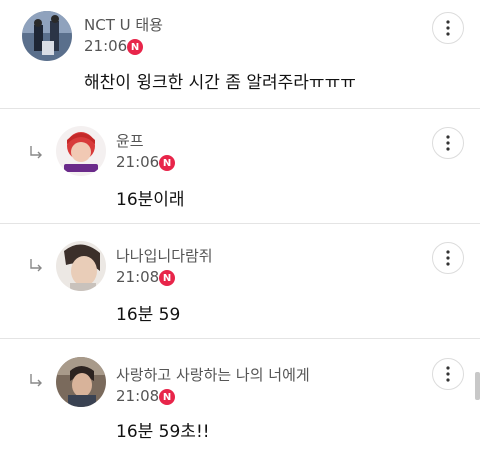  What do you see at coordinates (148, 315) in the screenshot?
I see `comment-text: 16분 59` at bounding box center [148, 315].